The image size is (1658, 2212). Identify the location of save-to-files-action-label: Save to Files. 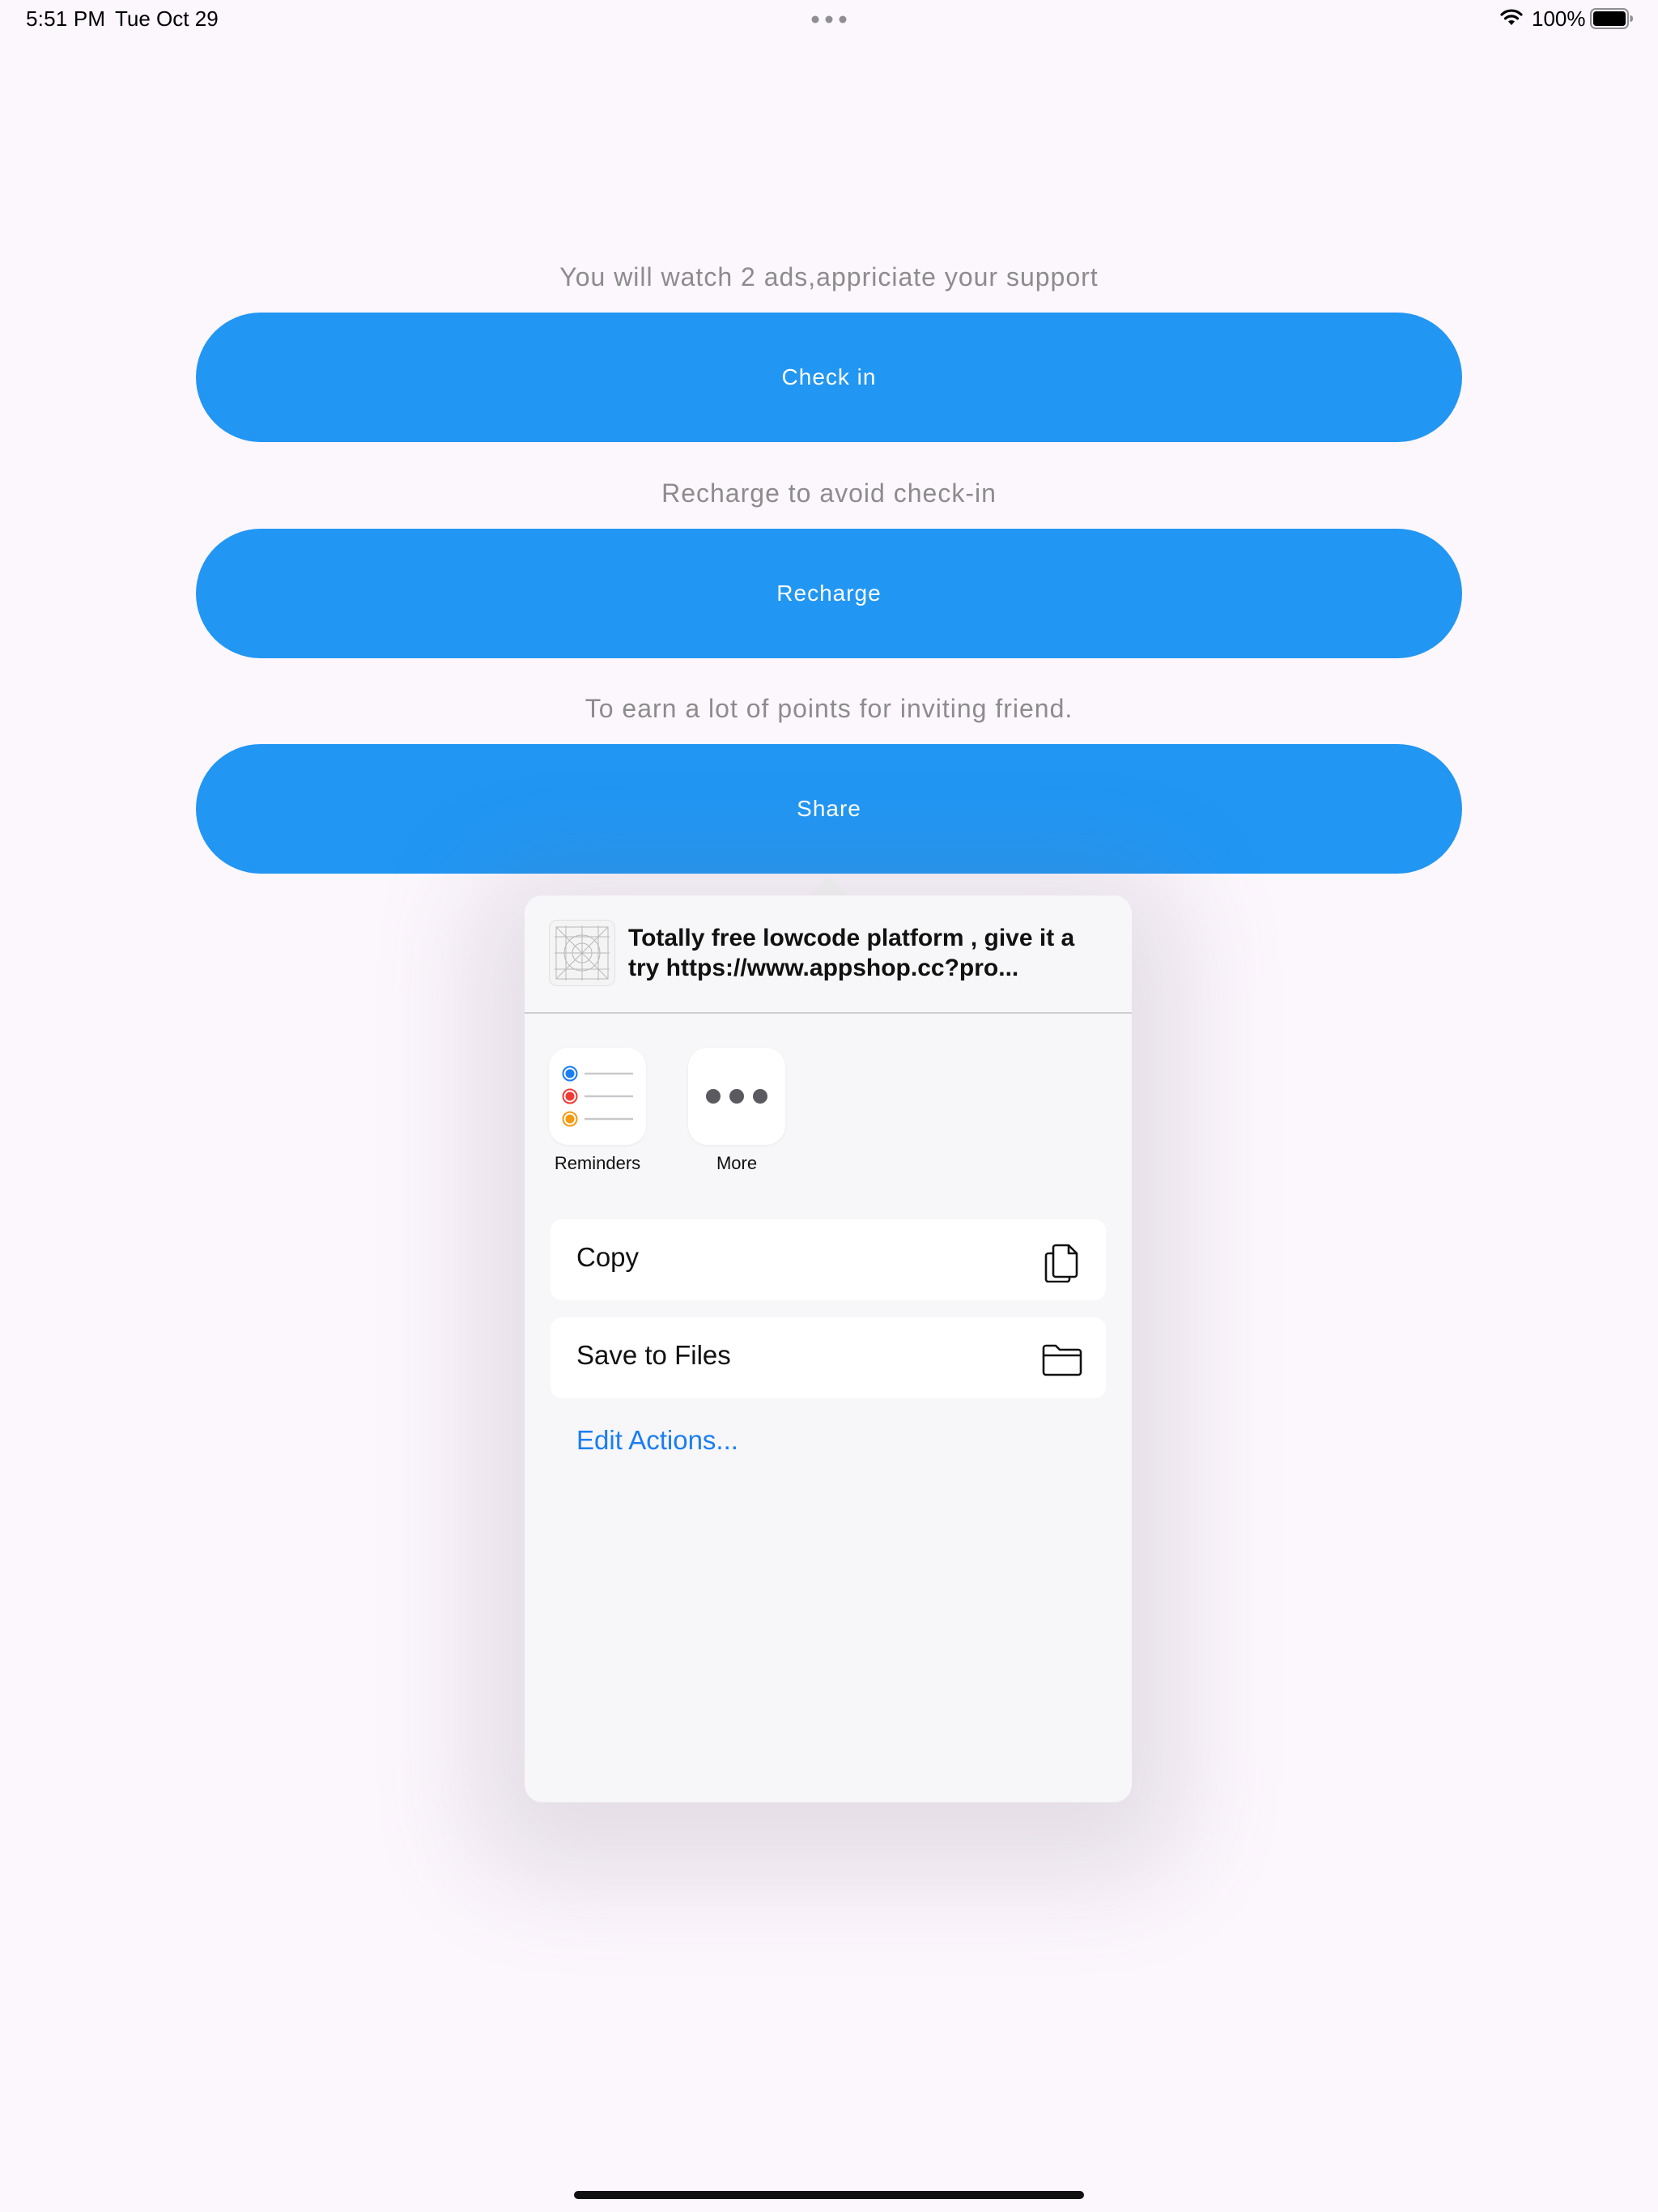
(653, 1355).